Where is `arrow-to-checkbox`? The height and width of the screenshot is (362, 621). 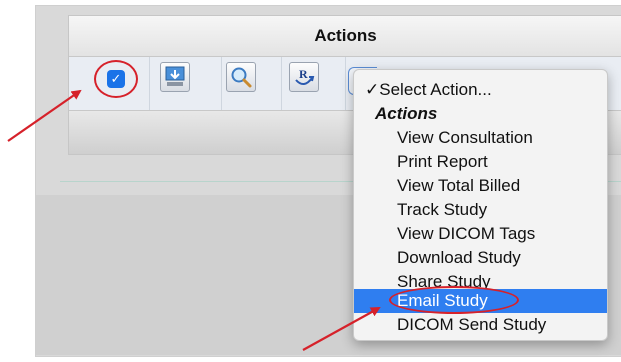
arrow-to-checkbox is located at coordinates (44, 115).